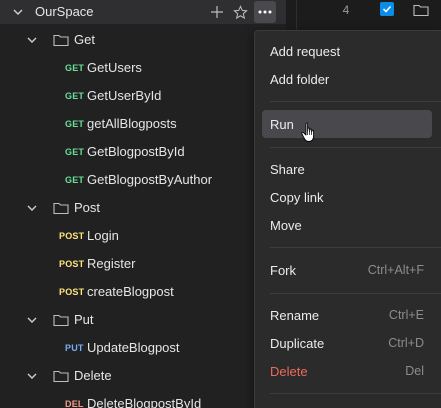 This screenshot has height=408, width=441. What do you see at coordinates (143, 68) in the screenshot?
I see `request-row: GET GetUsers` at bounding box center [143, 68].